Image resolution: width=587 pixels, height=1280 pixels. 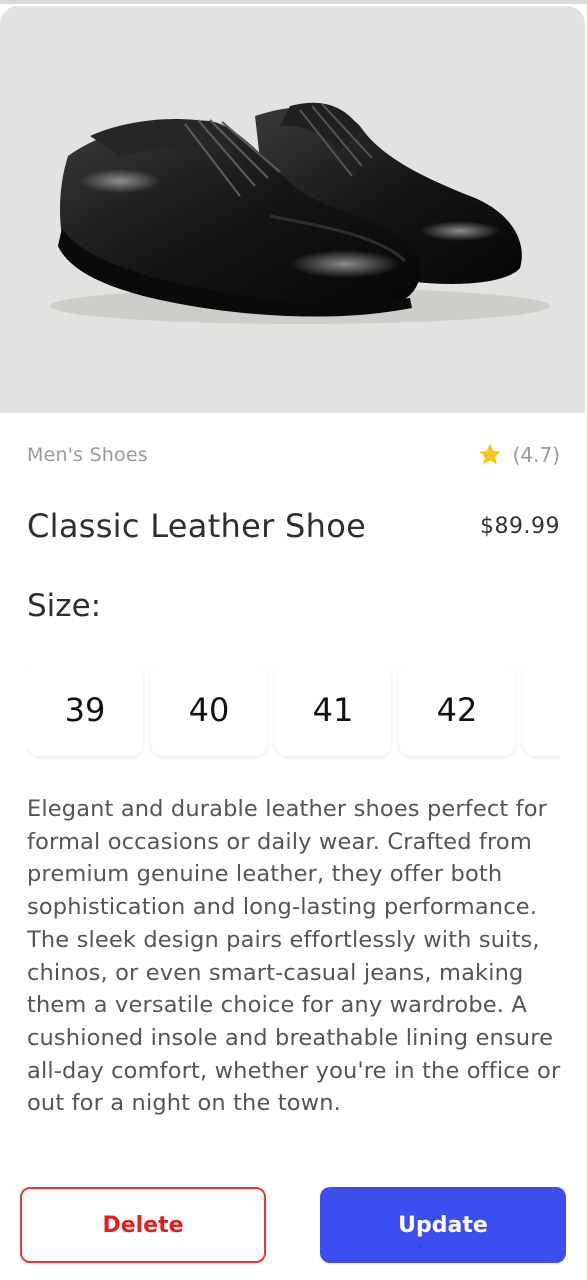 I want to click on rating-value: (4.7), so click(x=536, y=454).